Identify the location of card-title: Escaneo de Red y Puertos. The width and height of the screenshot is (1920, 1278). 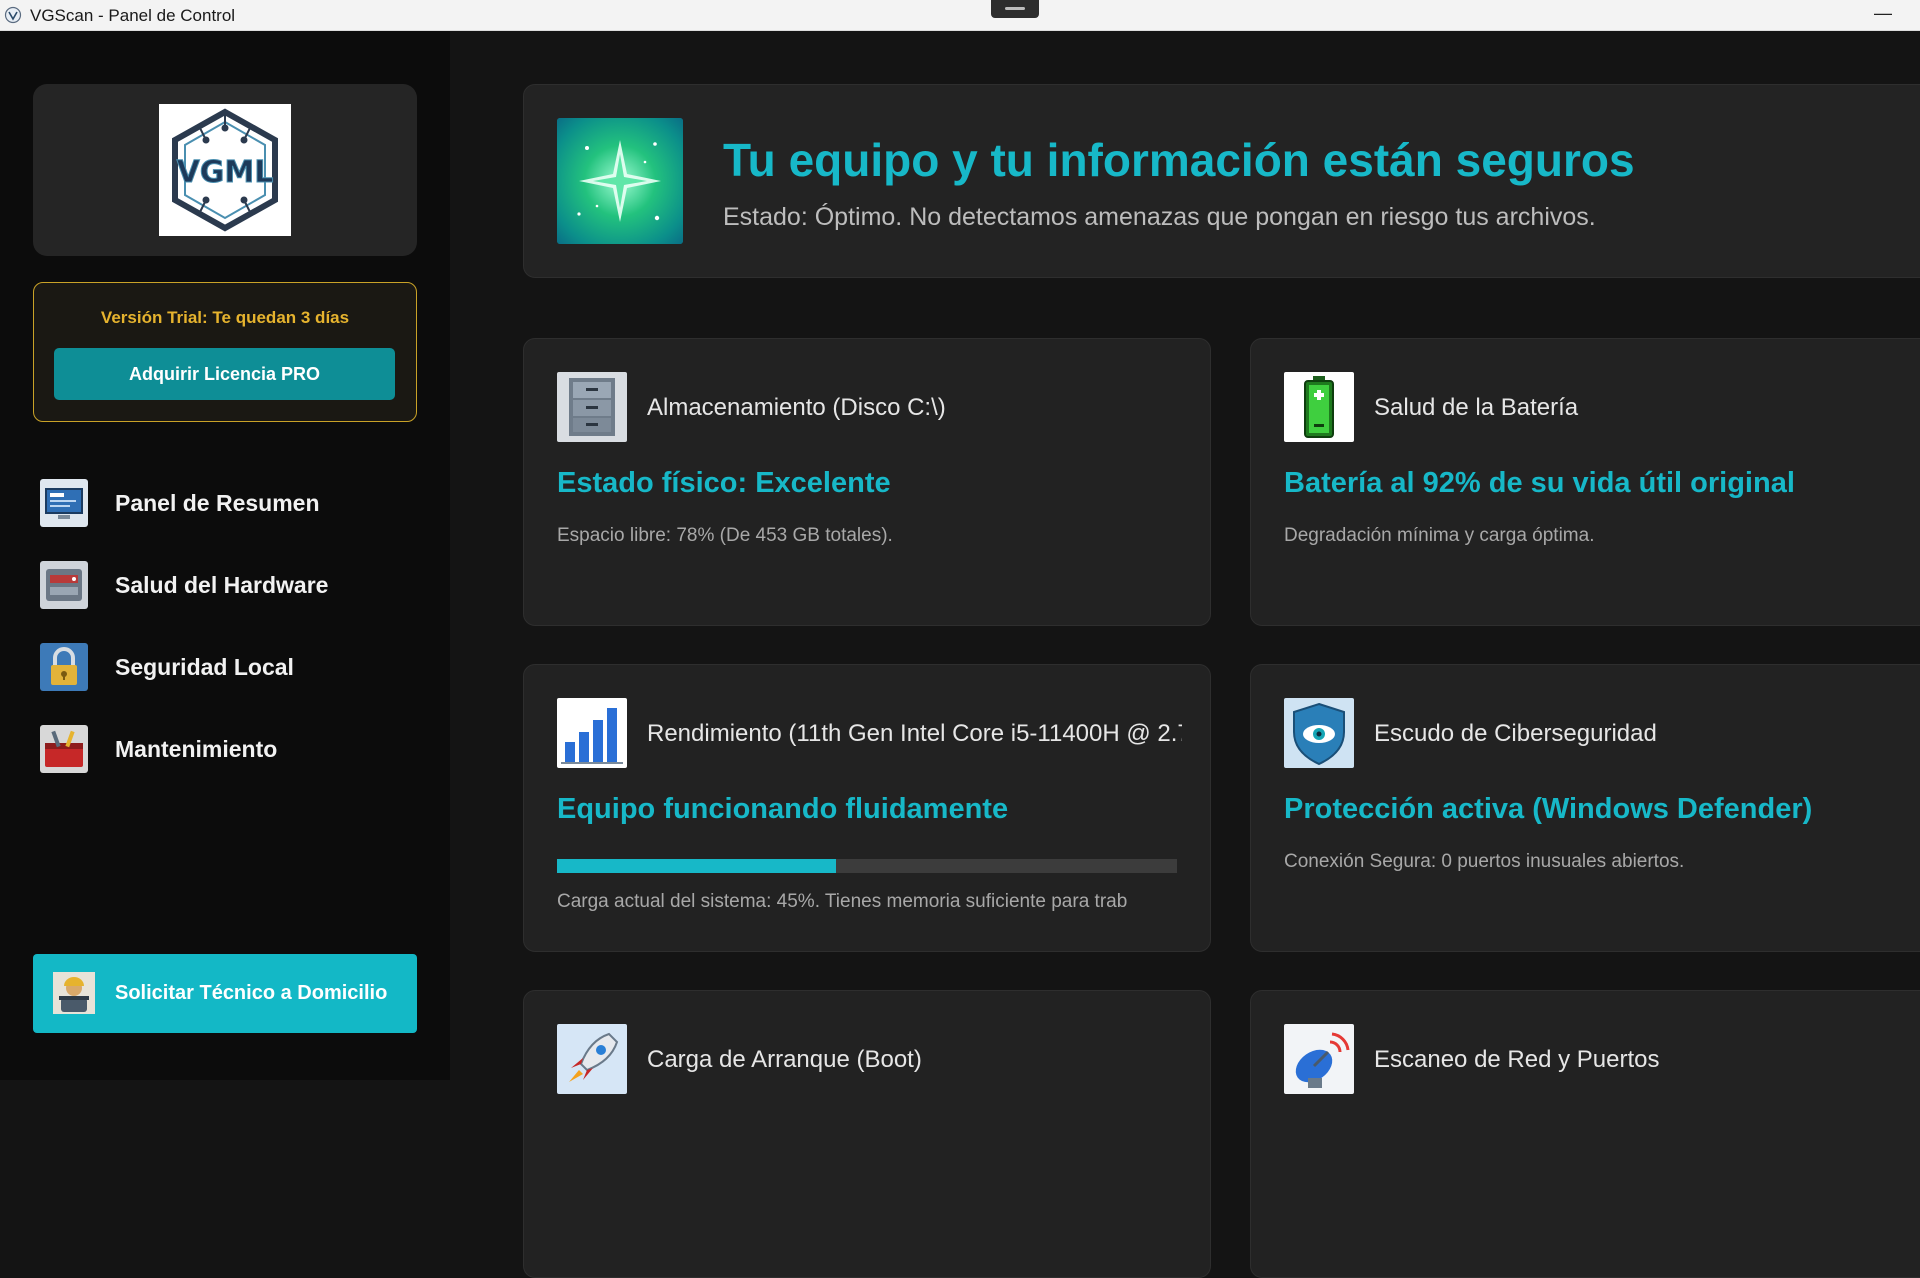
(1517, 1059).